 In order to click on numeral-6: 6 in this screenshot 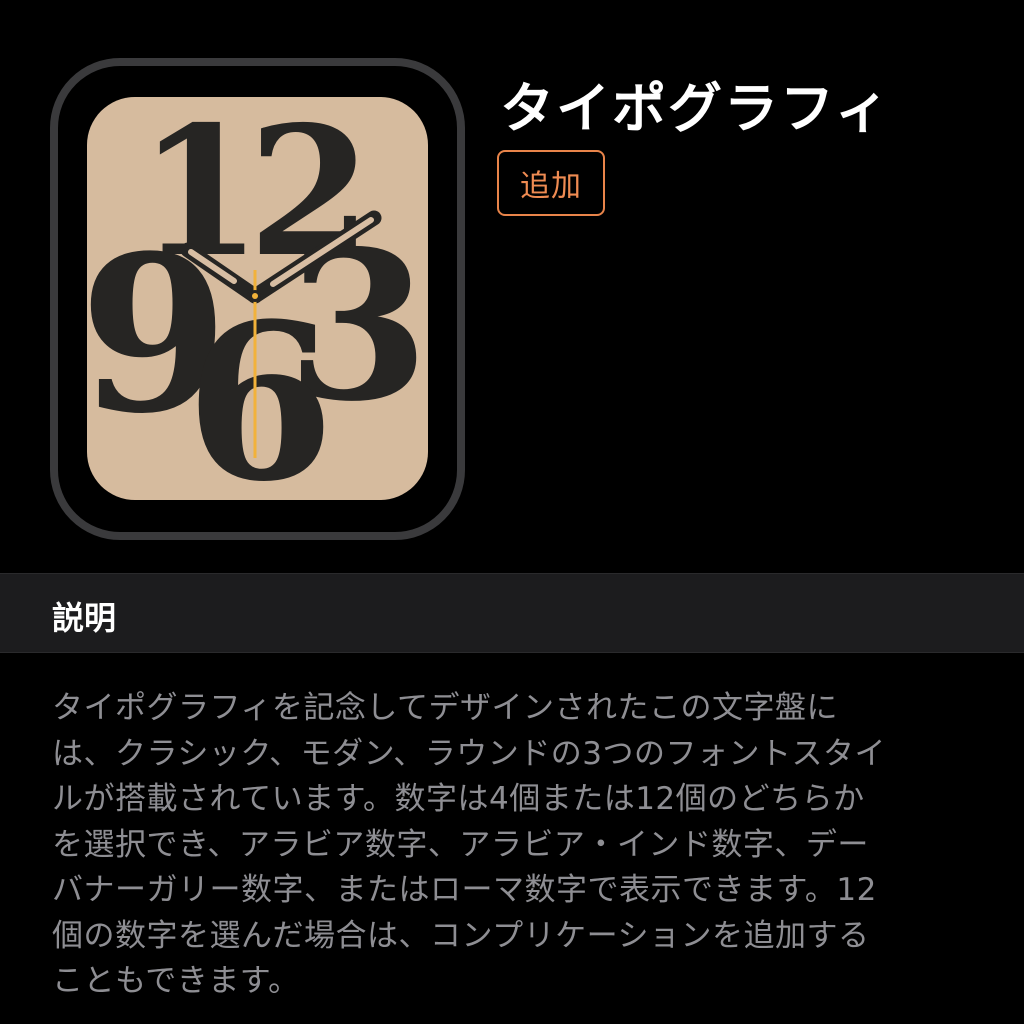, I will do `click(260, 402)`.